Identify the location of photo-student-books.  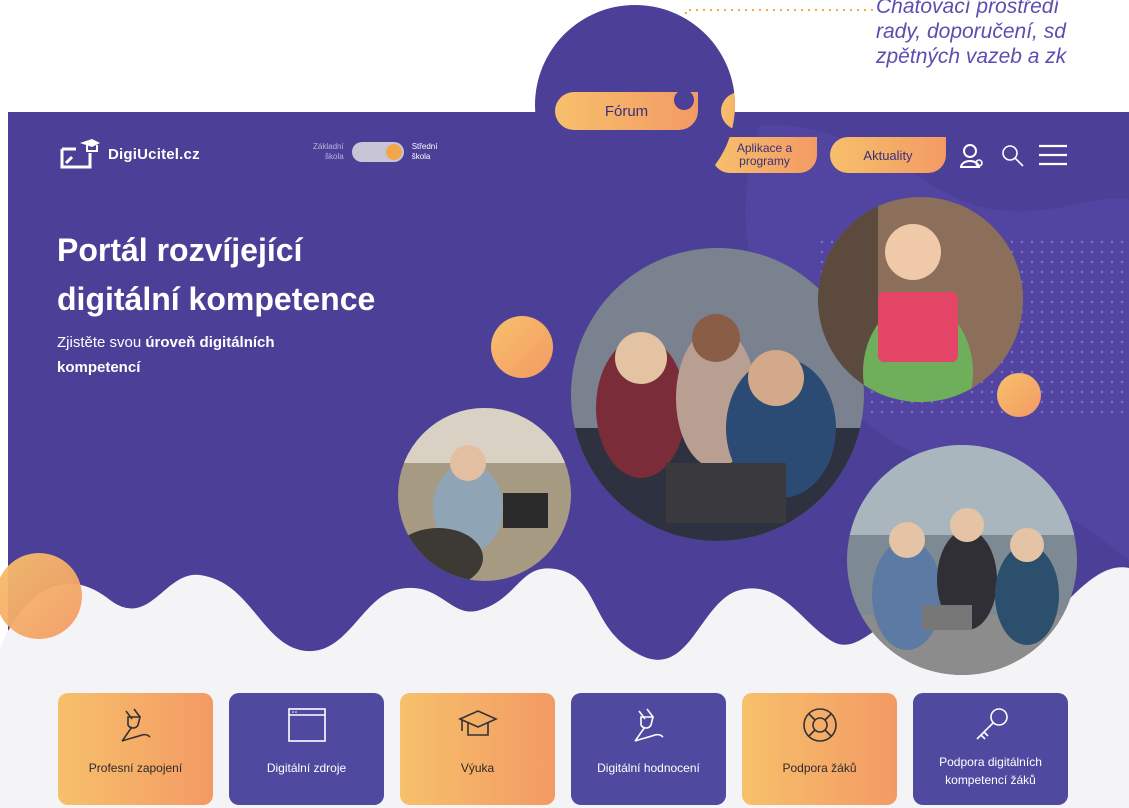
(920, 299).